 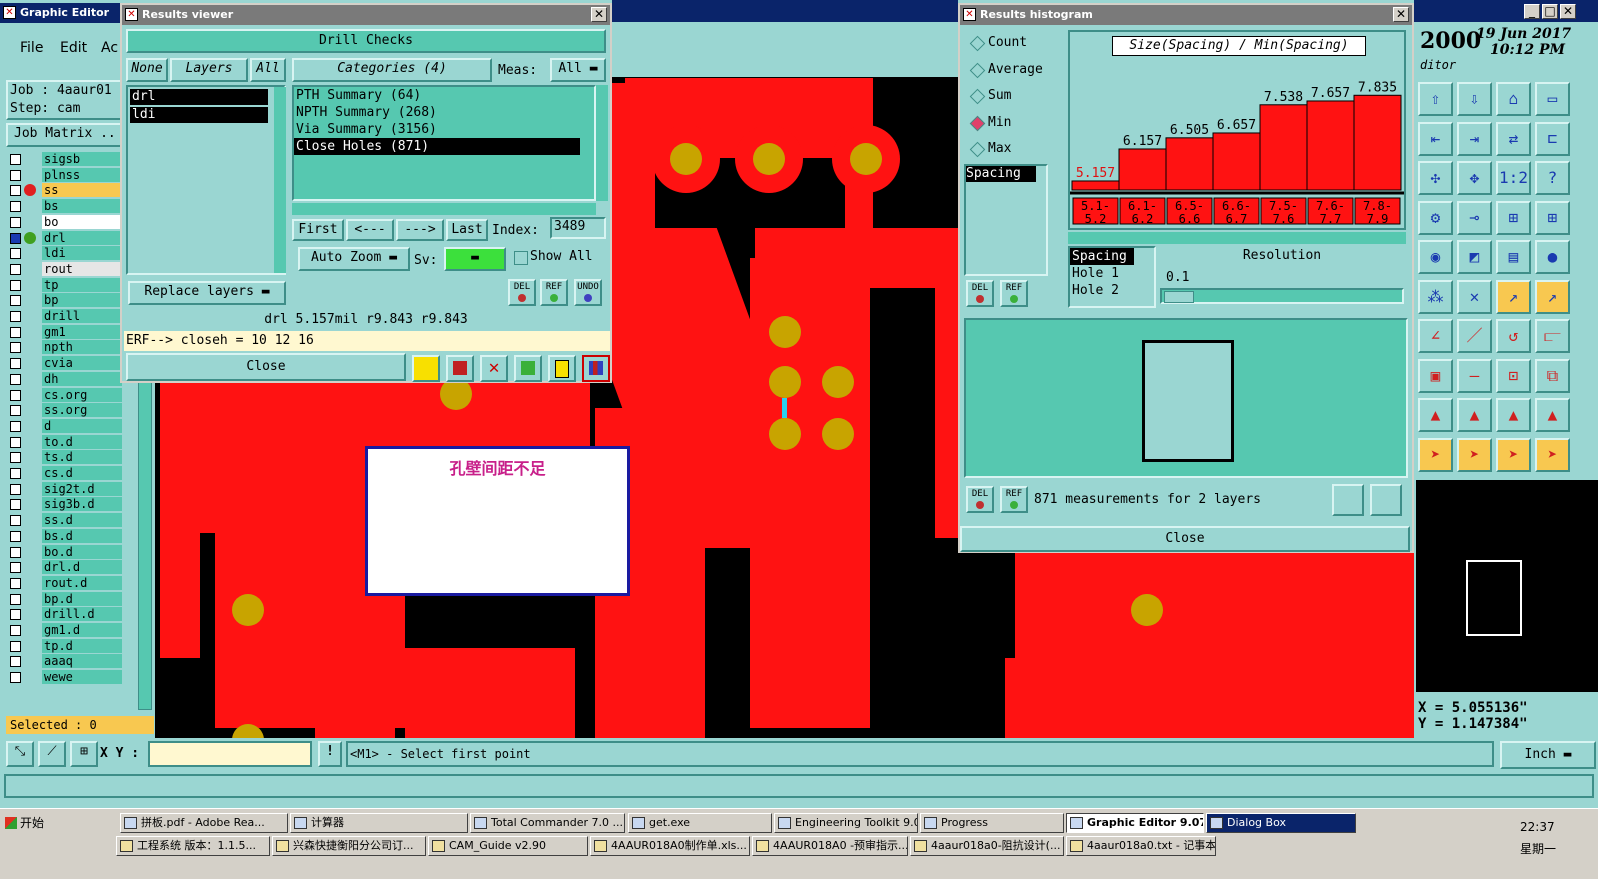 What do you see at coordinates (65, 504) in the screenshot?
I see `layer-row: sig3b.d` at bounding box center [65, 504].